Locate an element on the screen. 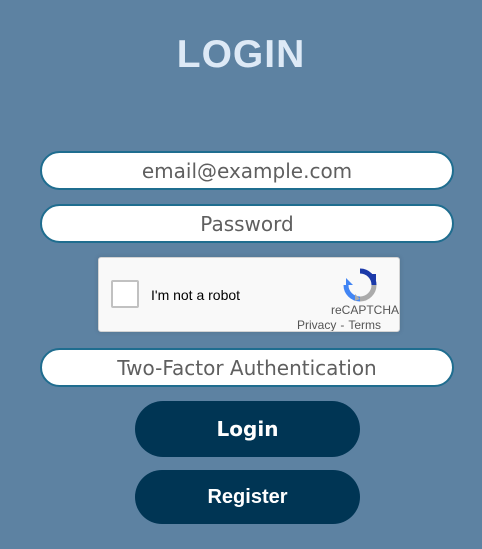 This screenshot has height=549, width=482. page-title: LOGIN is located at coordinates (241, 54).